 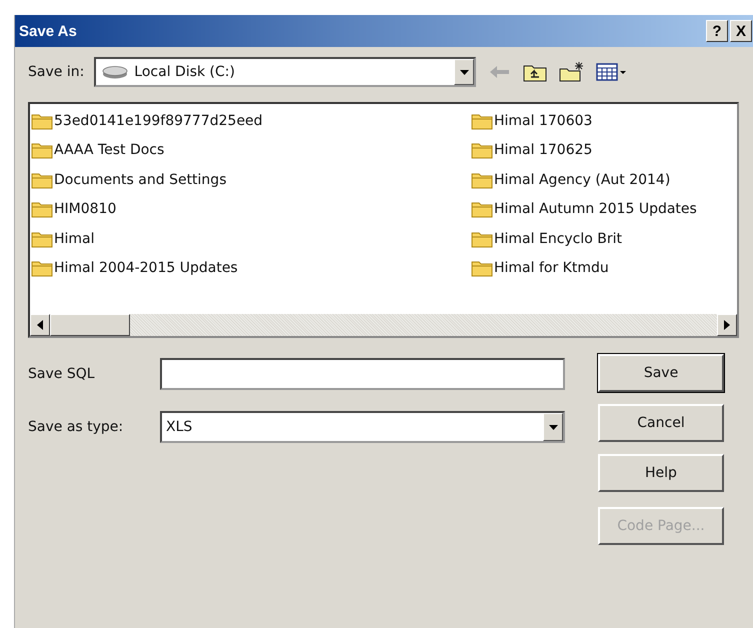 I want to click on file-name-label: Save SQL, so click(x=62, y=374).